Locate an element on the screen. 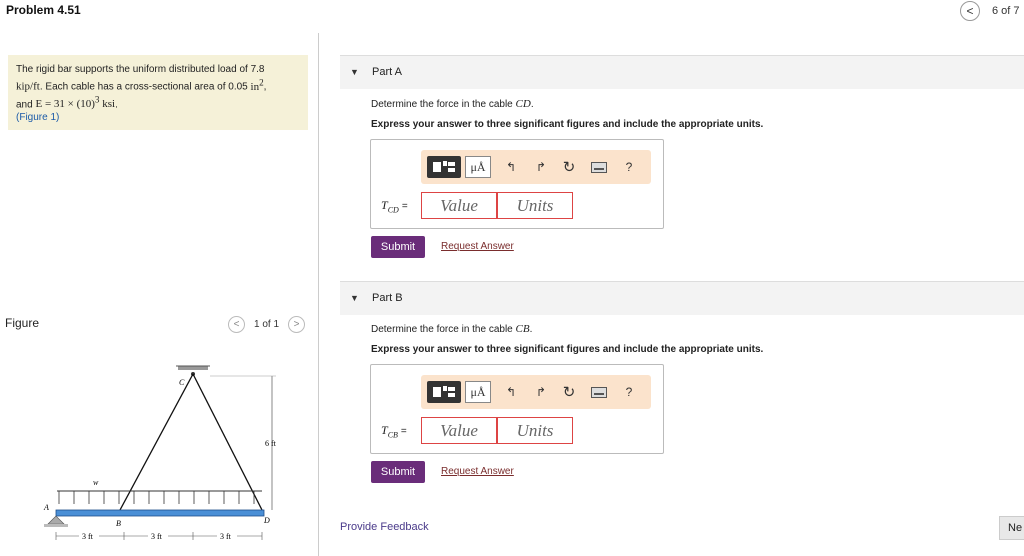 Image resolution: width=1024 pixels, height=556 pixels. part-b-answer-box: μÅ ↰ ↱ ↻ ? TCB = Value Units is located at coordinates (517, 409).